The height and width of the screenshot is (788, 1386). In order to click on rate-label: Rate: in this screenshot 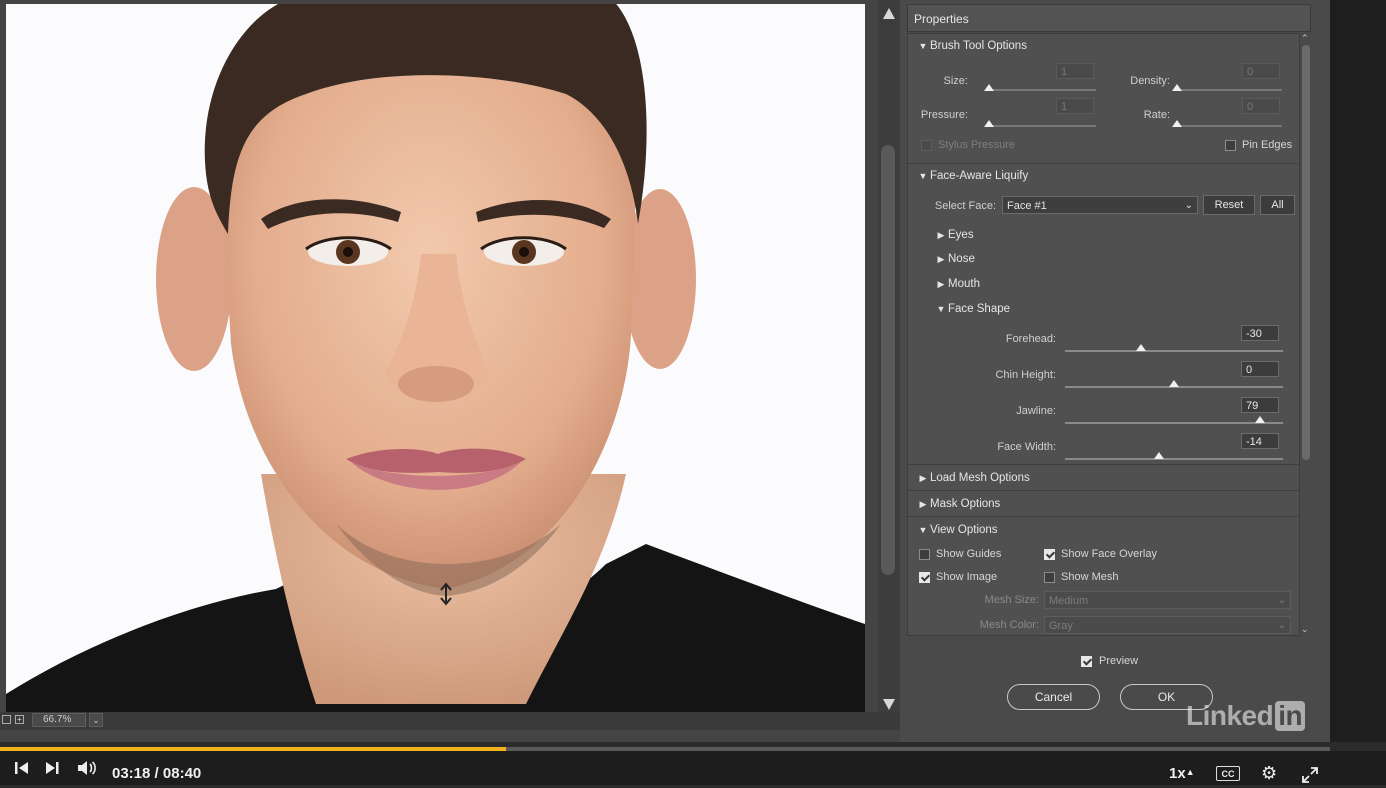, I will do `click(1156, 115)`.